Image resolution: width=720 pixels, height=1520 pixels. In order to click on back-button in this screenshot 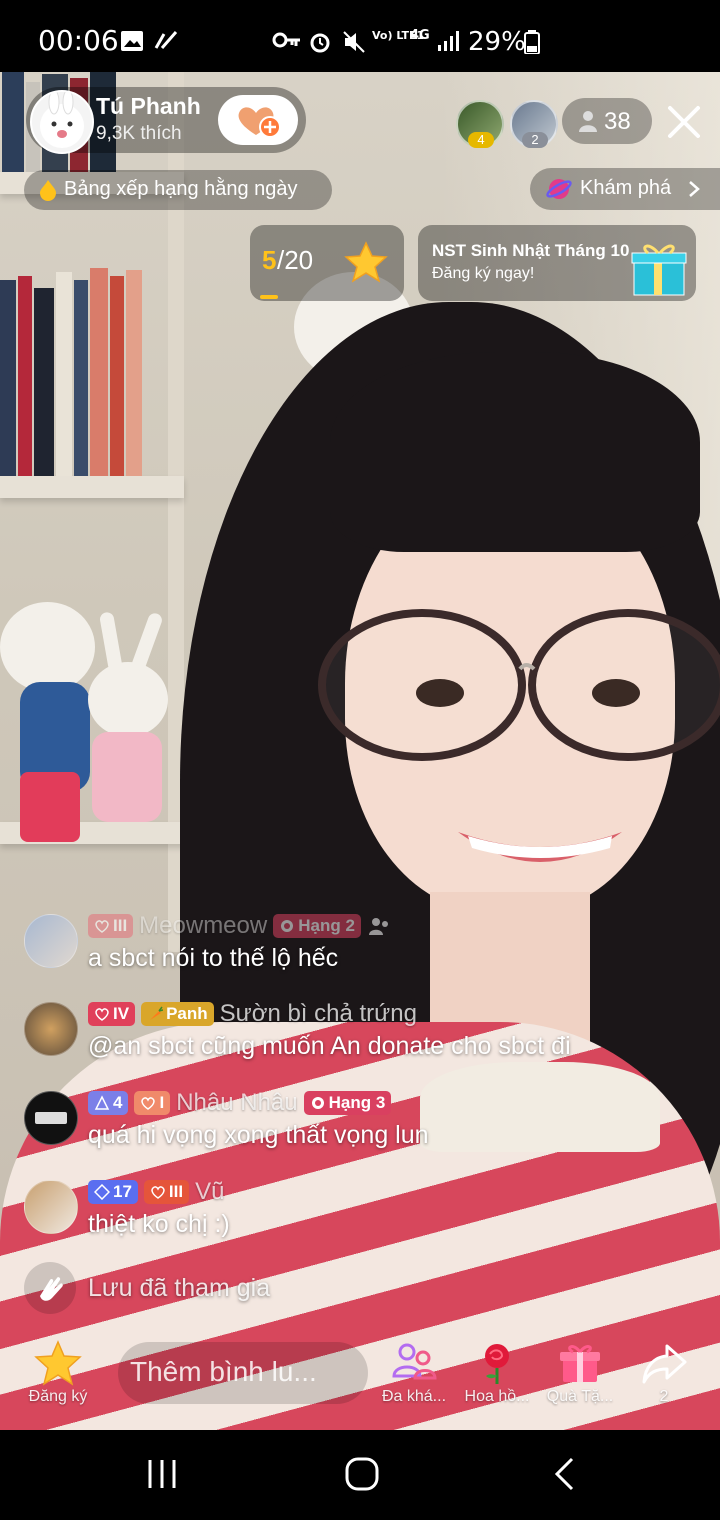, I will do `click(564, 1474)`.